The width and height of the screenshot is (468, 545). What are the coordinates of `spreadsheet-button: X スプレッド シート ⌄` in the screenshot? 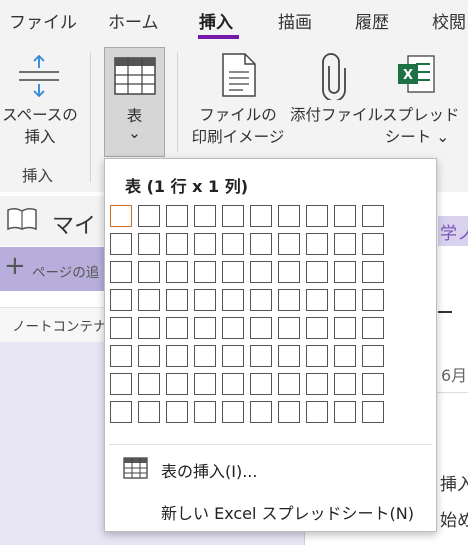 It's located at (425, 102).